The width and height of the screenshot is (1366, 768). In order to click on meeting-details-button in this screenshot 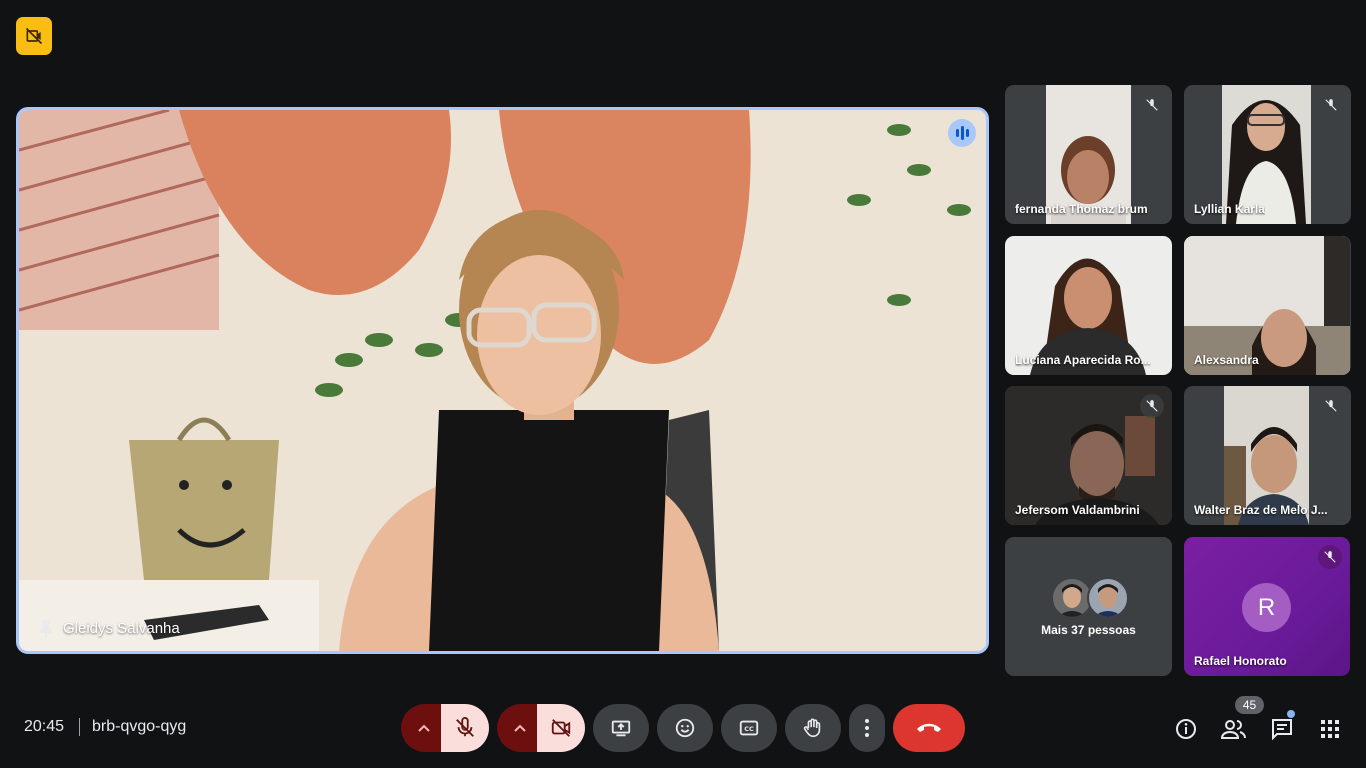, I will do `click(1186, 729)`.